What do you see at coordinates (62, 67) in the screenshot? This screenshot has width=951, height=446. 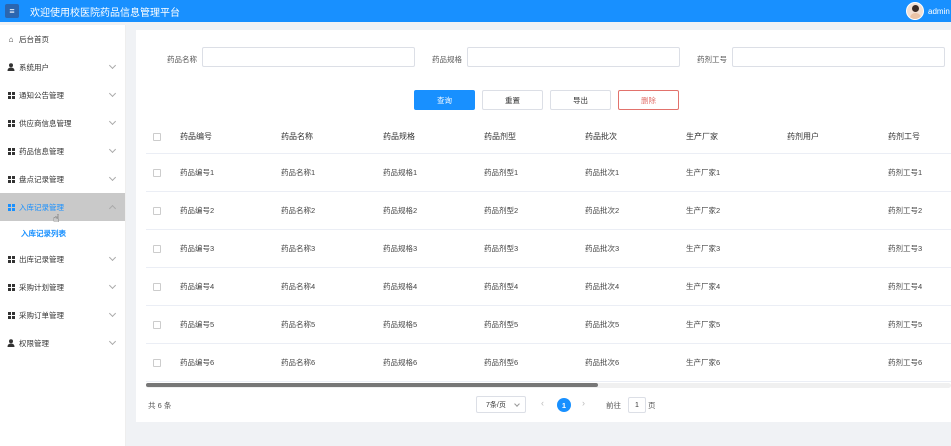 I see `sidebar-item-users: 系统用户` at bounding box center [62, 67].